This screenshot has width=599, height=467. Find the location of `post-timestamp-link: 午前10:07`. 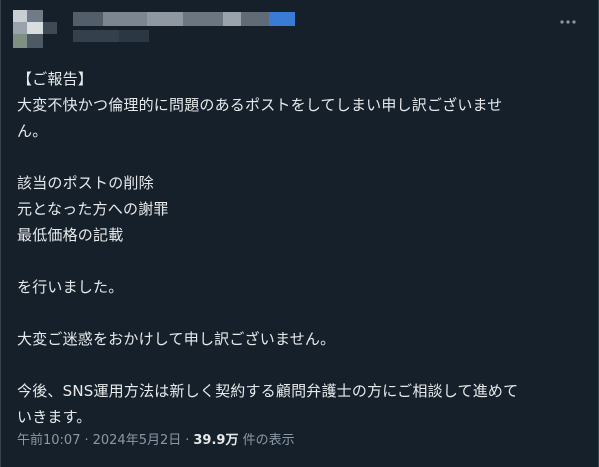

post-timestamp-link: 午前10:07 is located at coordinates (48, 440).